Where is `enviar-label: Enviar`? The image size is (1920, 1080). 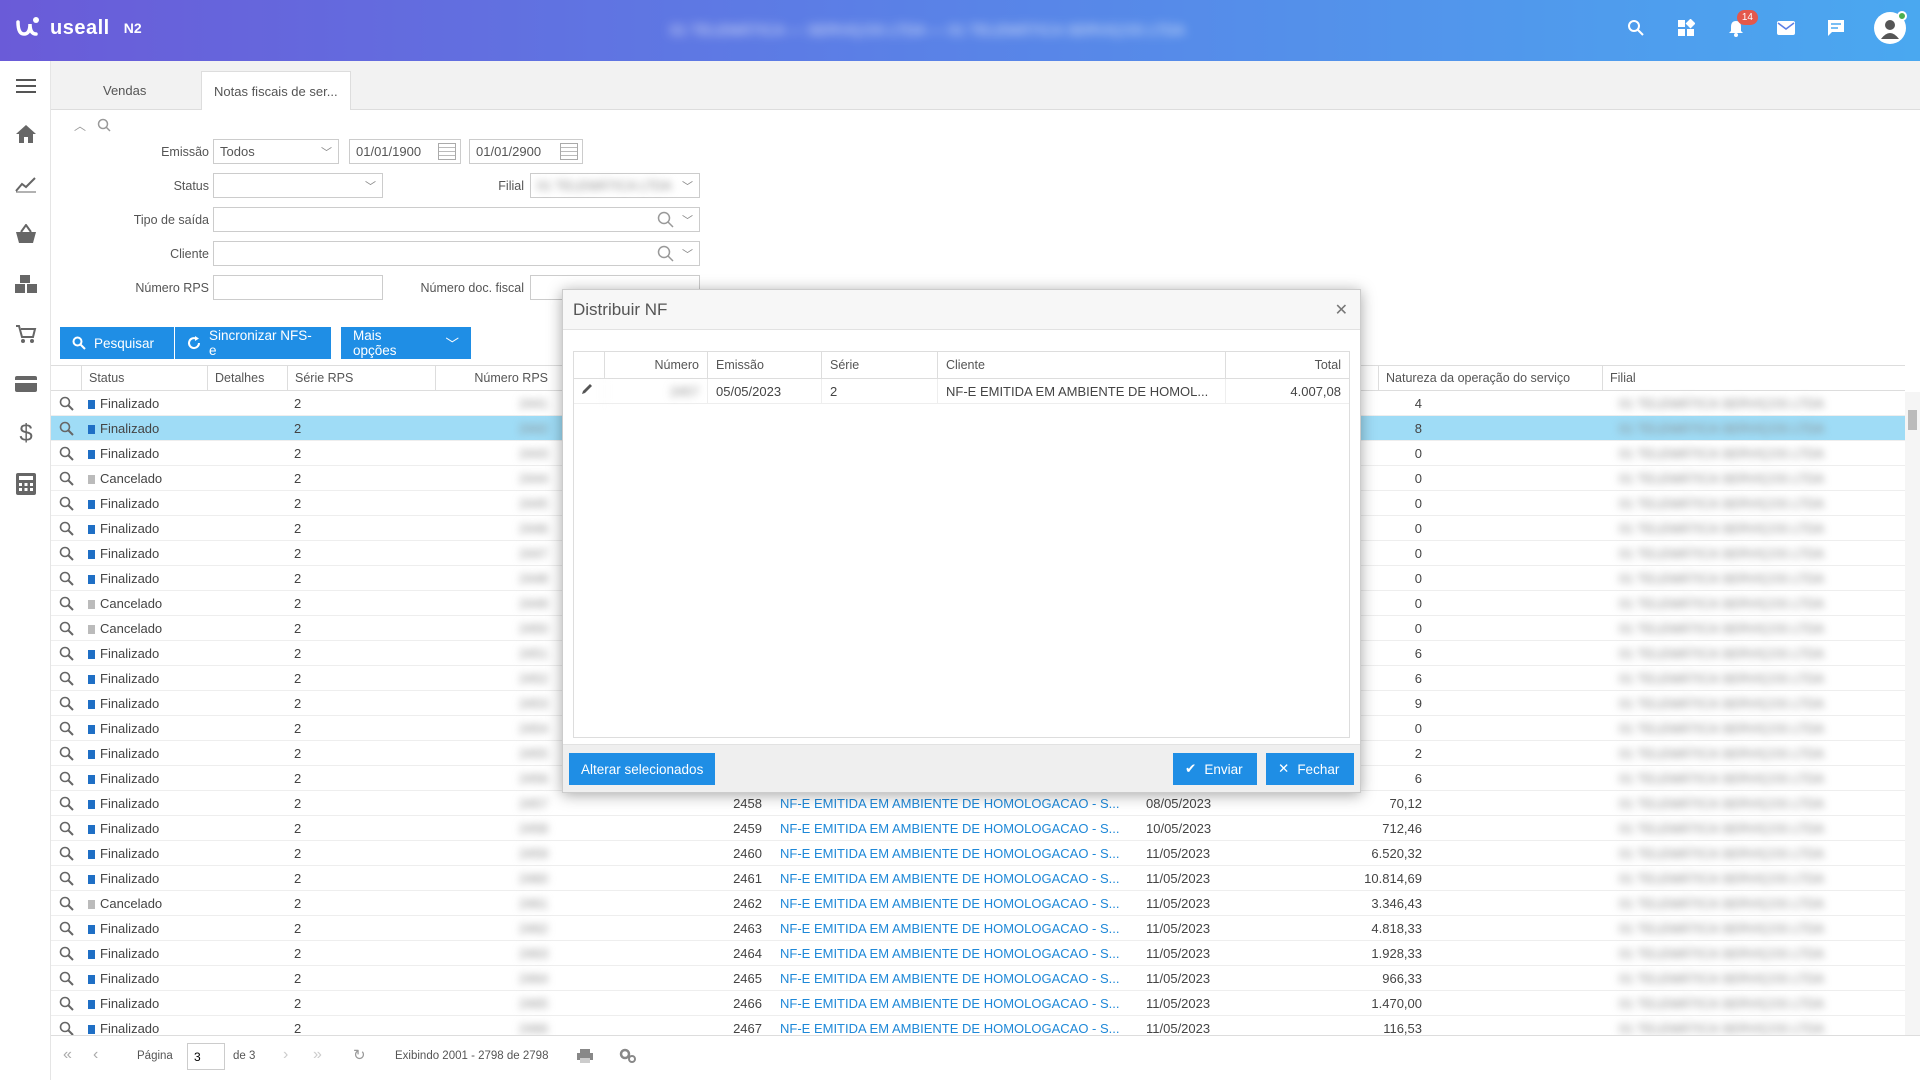
enviar-label: Enviar is located at coordinates (1223, 769).